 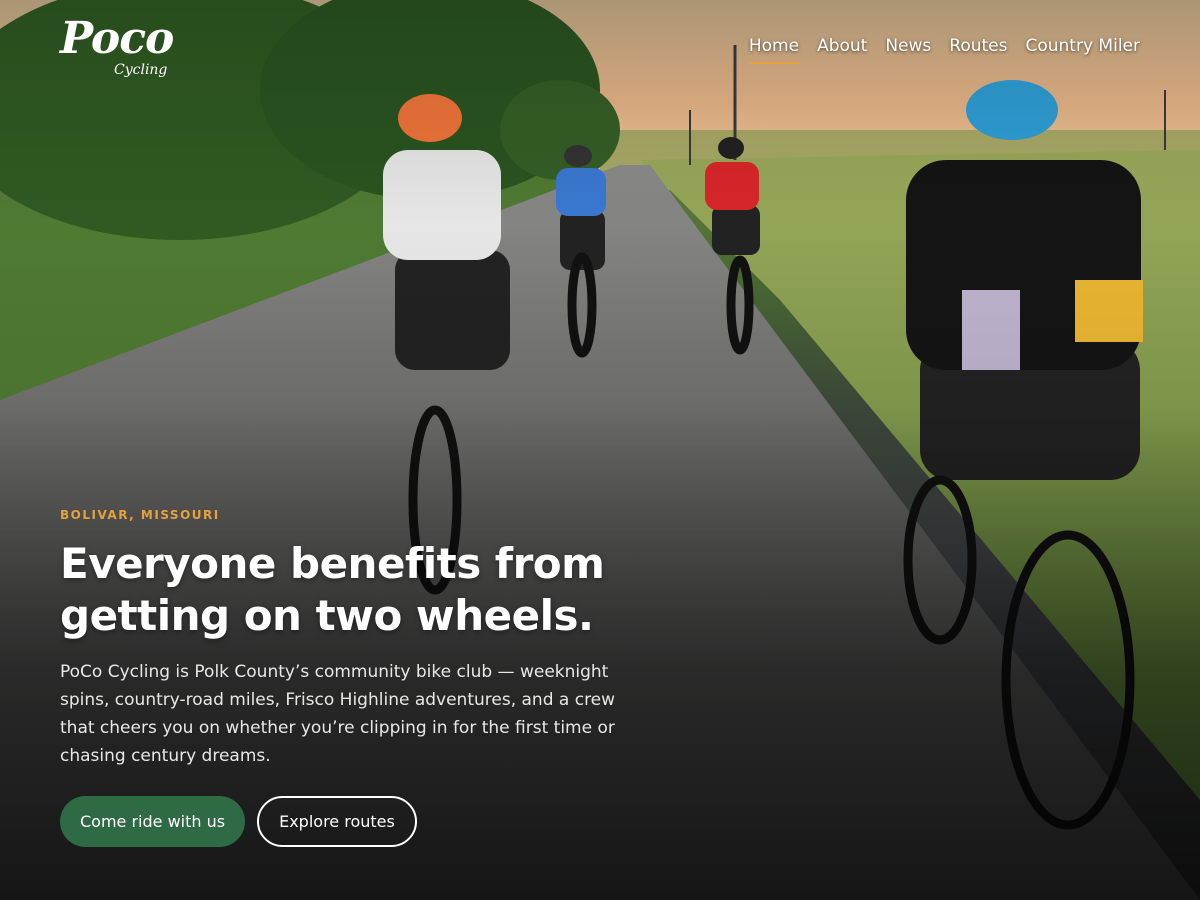 I want to click on nav-home: Home, so click(x=774, y=50).